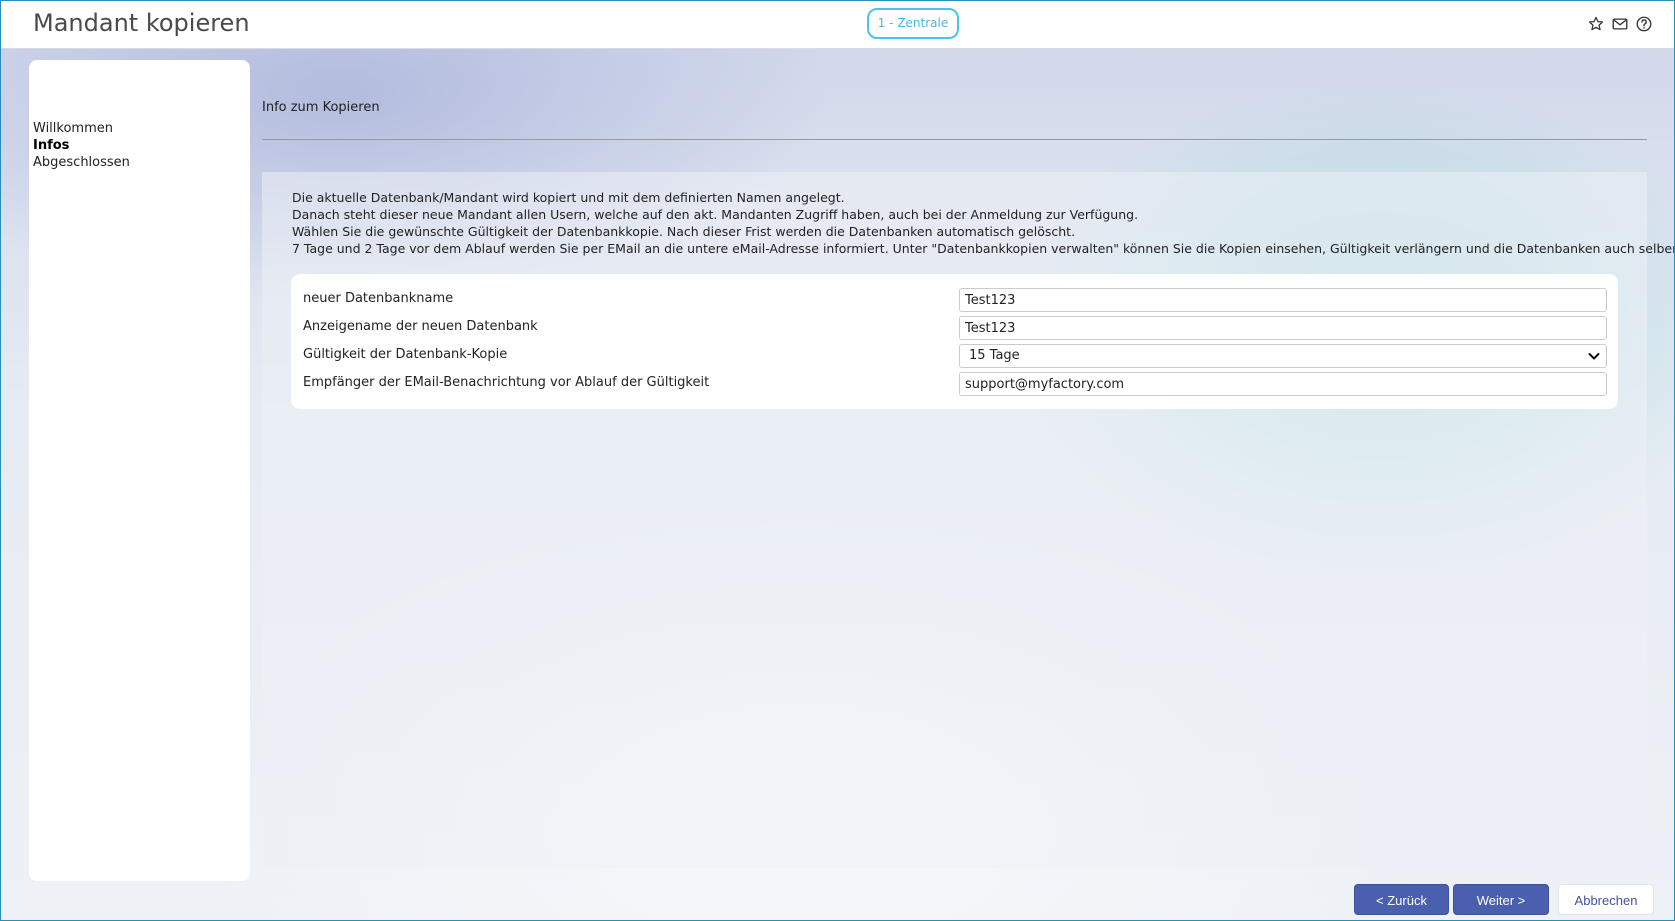 The height and width of the screenshot is (921, 1675). Describe the element at coordinates (1606, 899) in the screenshot. I see `cancel-button: Abbrechen` at that location.